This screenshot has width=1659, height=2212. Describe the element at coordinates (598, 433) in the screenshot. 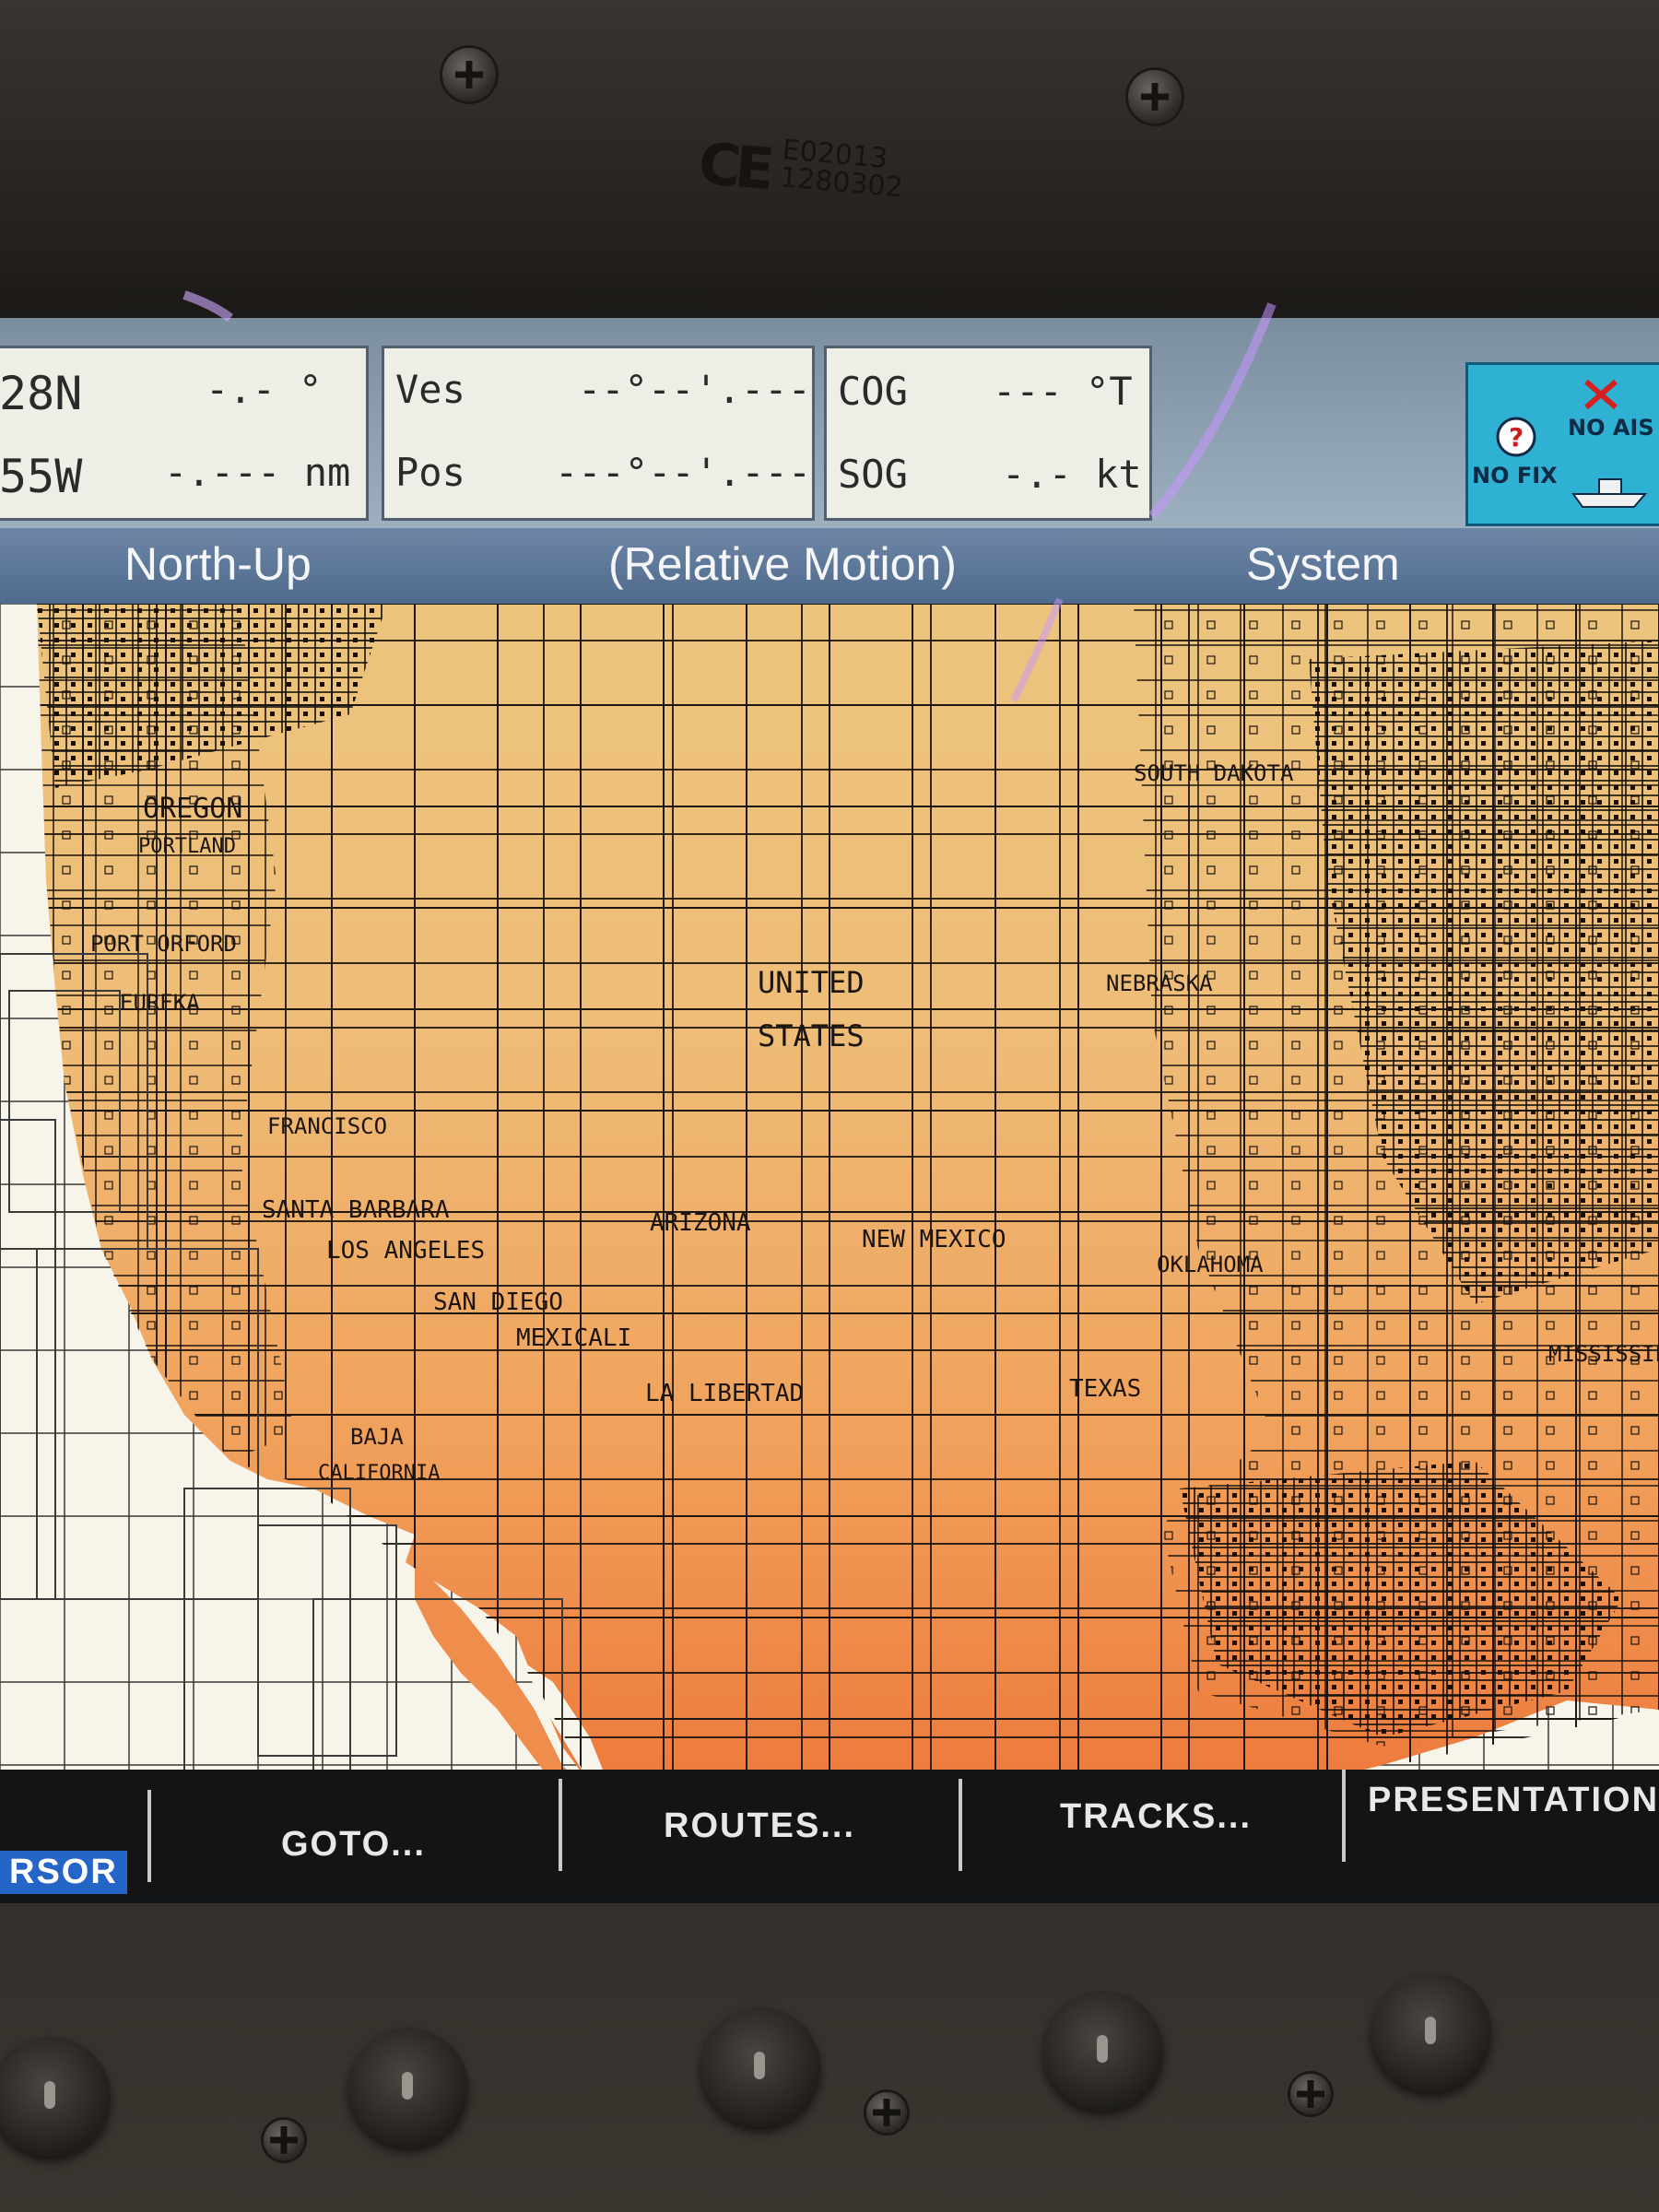

I see `vessel-position-panel: Ves Pos --°--'.--- ---°--'.---` at that location.